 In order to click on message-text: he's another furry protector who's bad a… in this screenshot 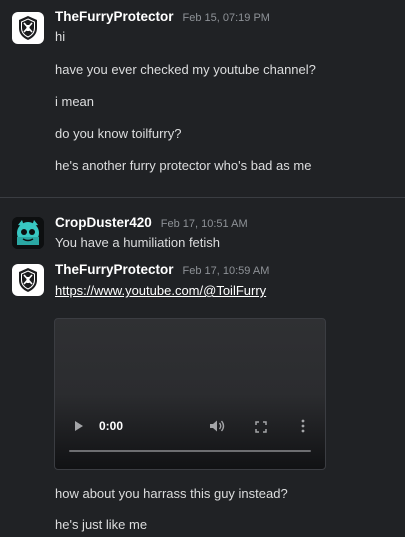, I will do `click(183, 165)`.